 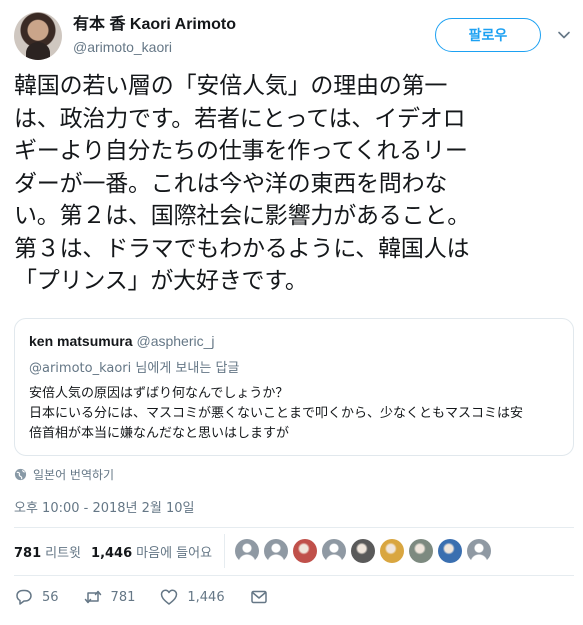 I want to click on reply-count: 56, so click(x=50, y=597).